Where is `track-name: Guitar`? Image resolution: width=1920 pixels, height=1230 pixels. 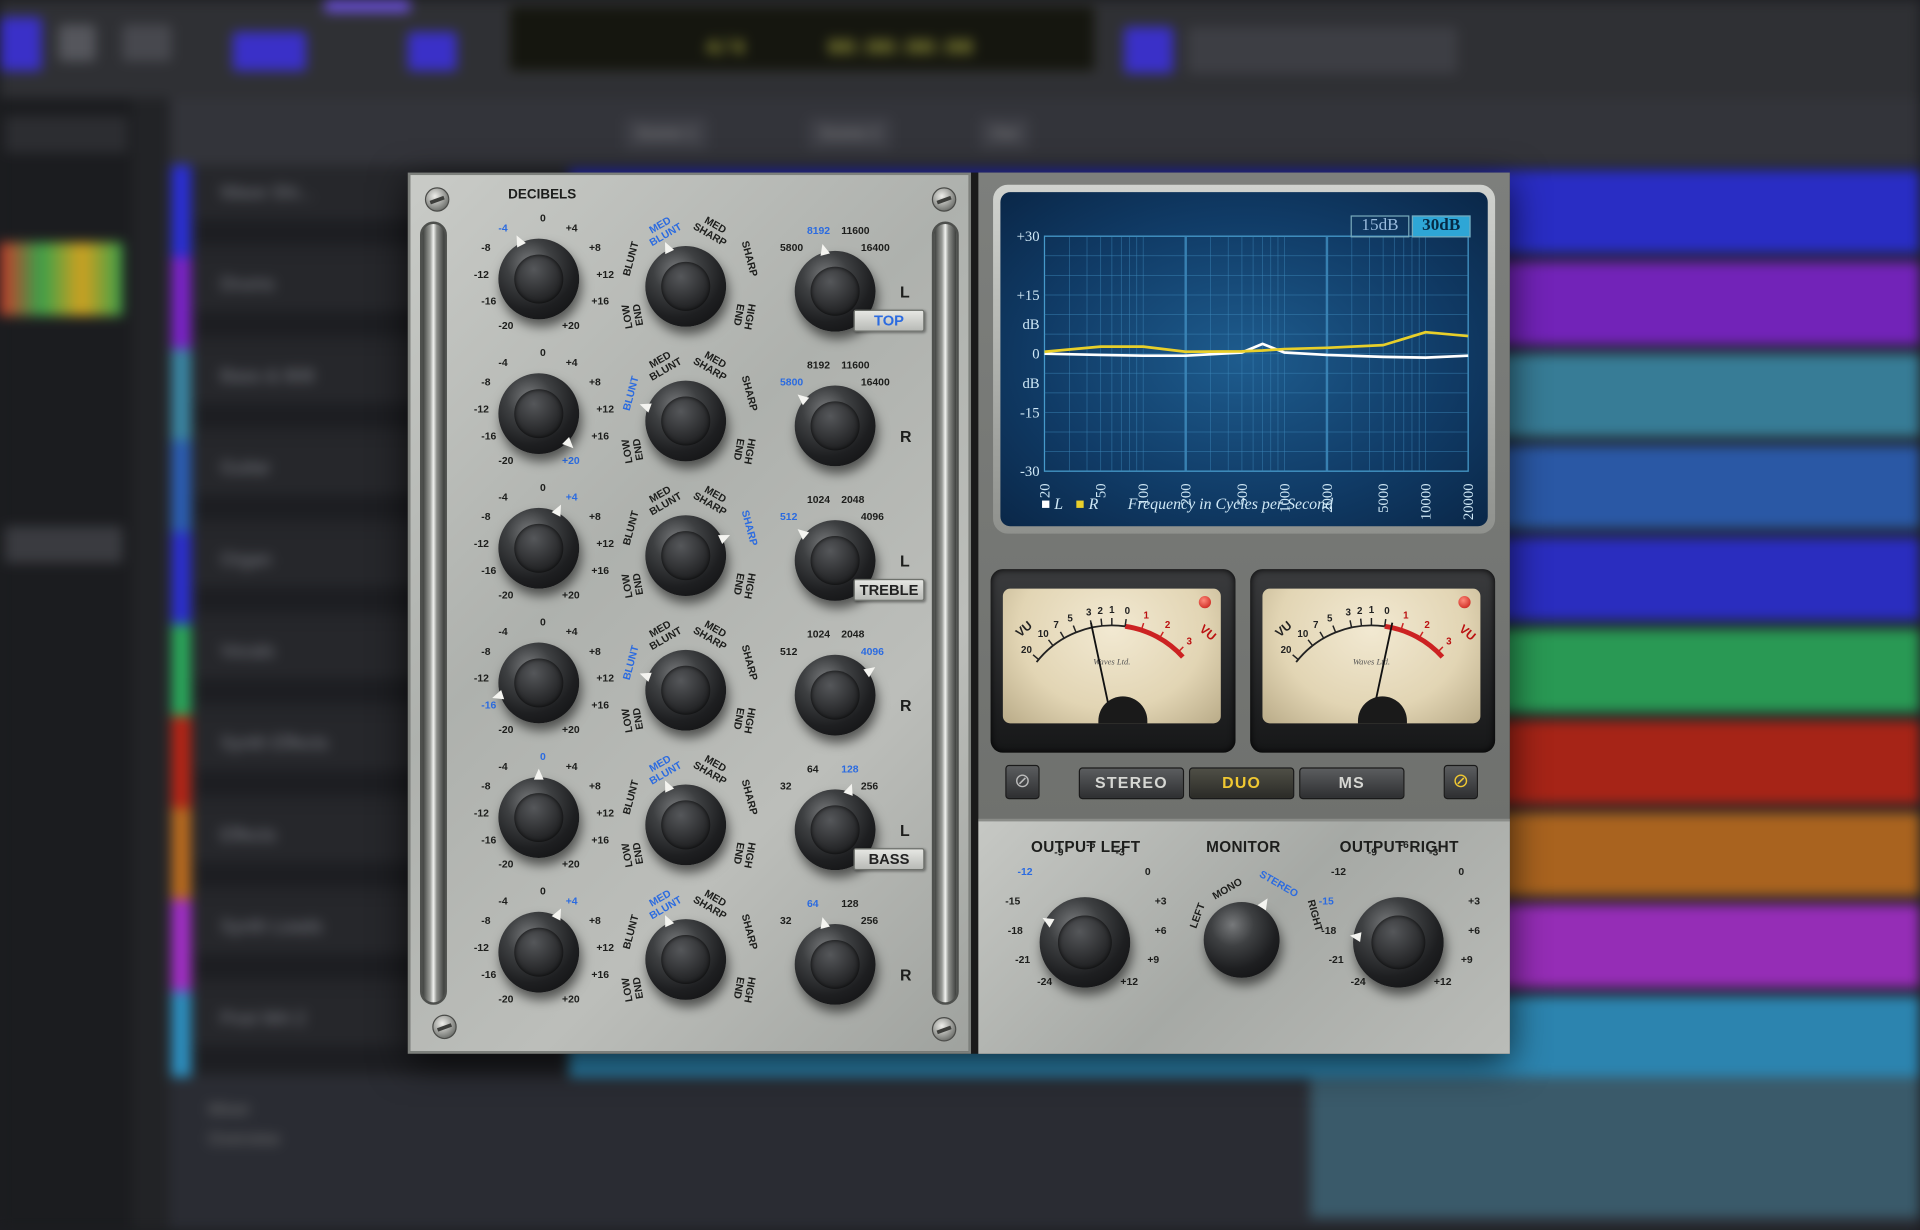 track-name: Guitar is located at coordinates (245, 468).